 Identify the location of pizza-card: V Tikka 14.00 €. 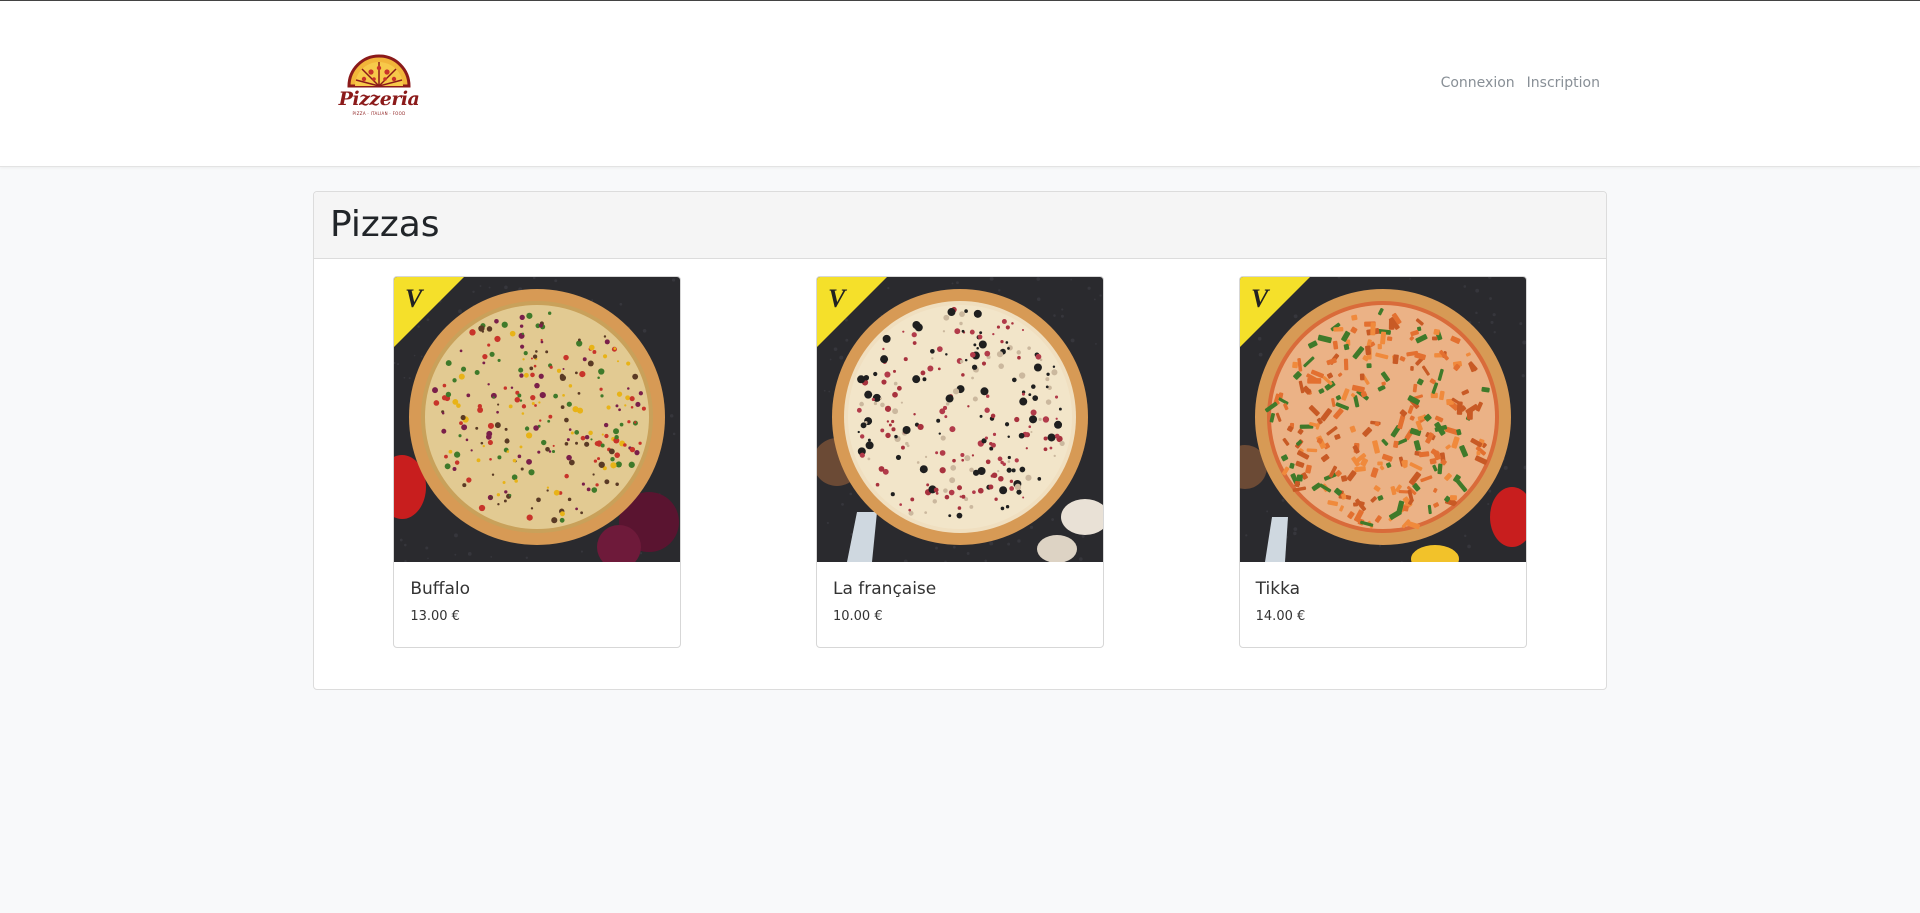
(1382, 462).